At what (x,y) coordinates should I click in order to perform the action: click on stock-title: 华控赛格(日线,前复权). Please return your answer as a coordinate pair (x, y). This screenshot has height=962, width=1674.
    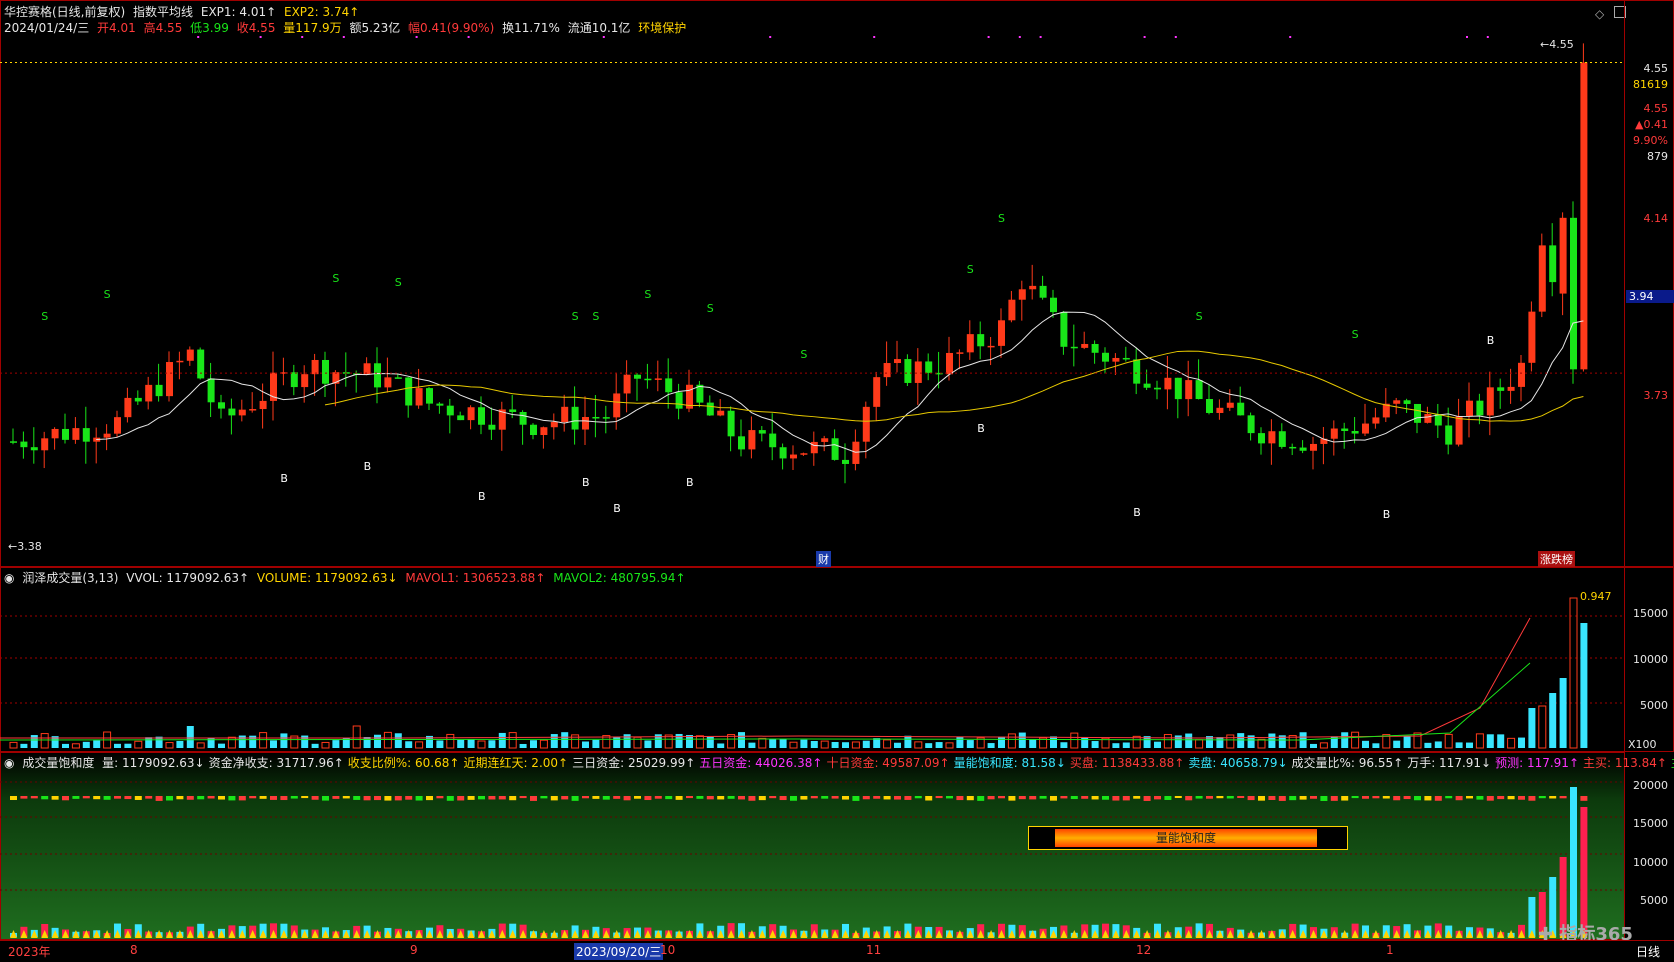
    Looking at the image, I should click on (64, 12).